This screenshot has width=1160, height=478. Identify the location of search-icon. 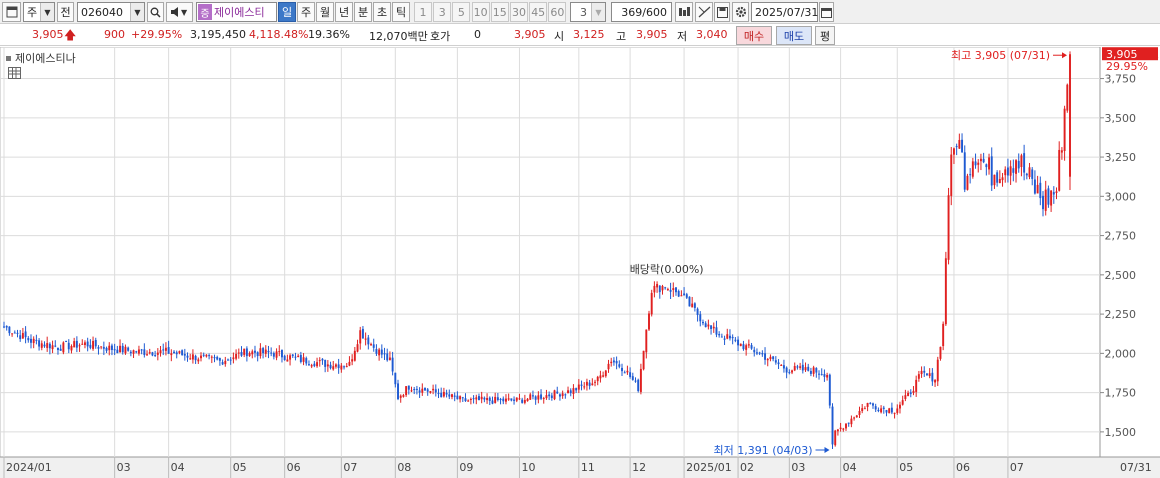
(155, 12).